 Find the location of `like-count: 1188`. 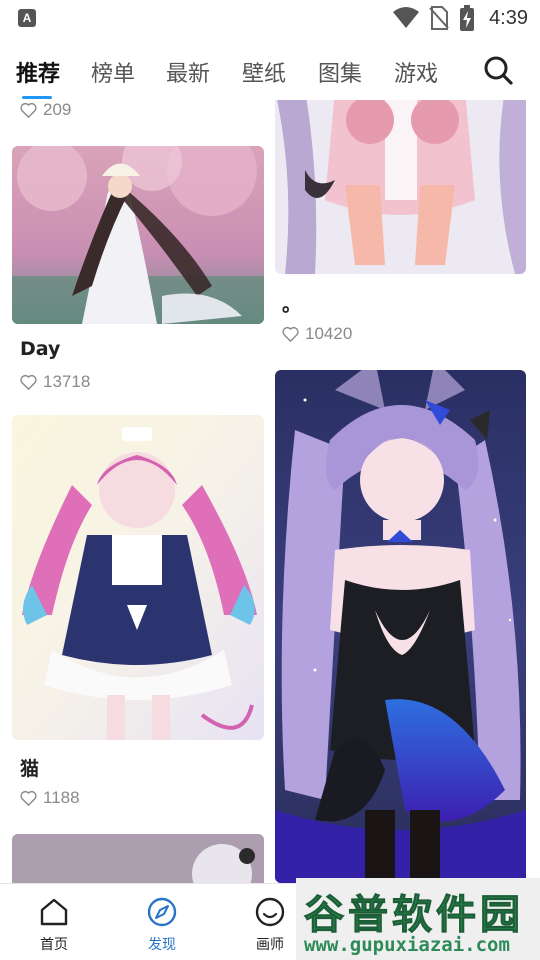

like-count: 1188 is located at coordinates (50, 798).